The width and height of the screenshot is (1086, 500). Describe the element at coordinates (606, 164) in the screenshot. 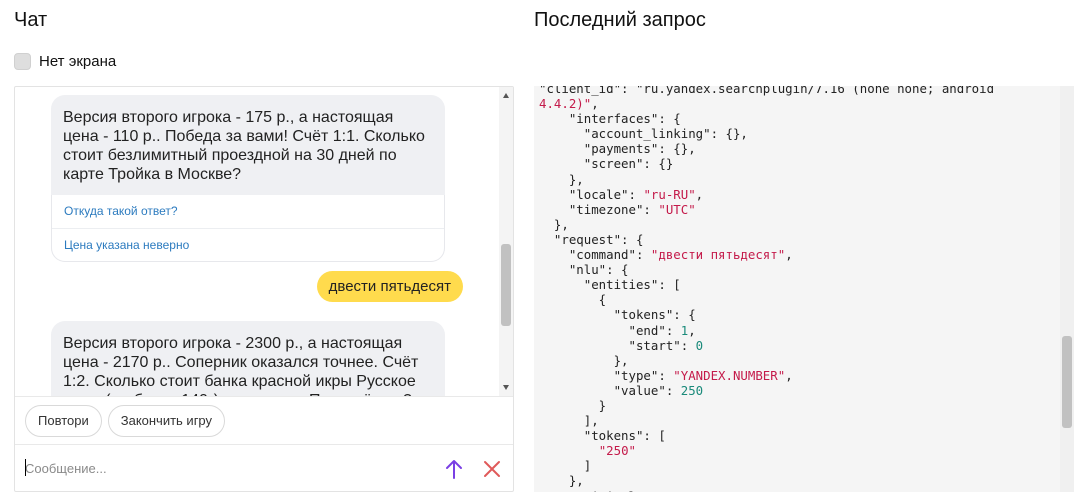

I see `code-line: "screen": {}` at that location.